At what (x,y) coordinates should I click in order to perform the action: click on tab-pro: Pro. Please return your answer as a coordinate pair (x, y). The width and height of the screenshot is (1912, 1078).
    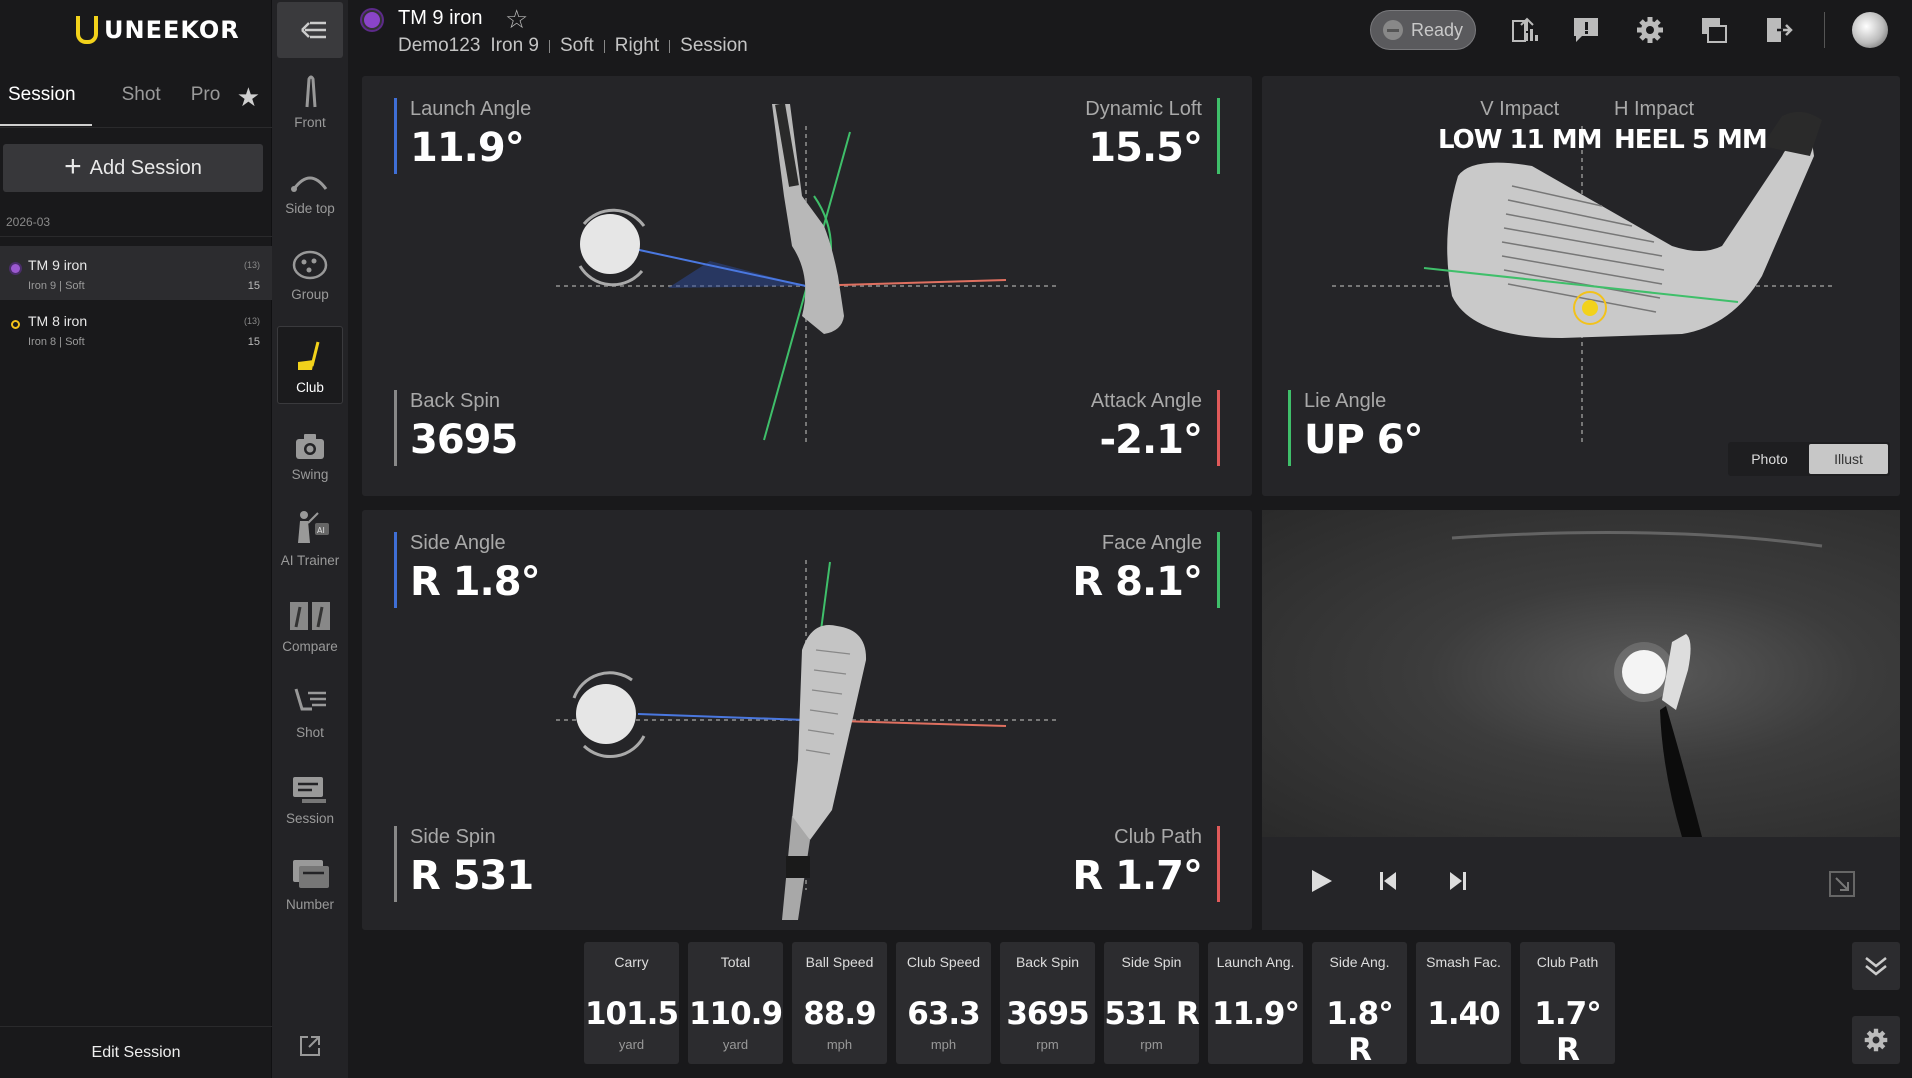
    Looking at the image, I should click on (206, 103).